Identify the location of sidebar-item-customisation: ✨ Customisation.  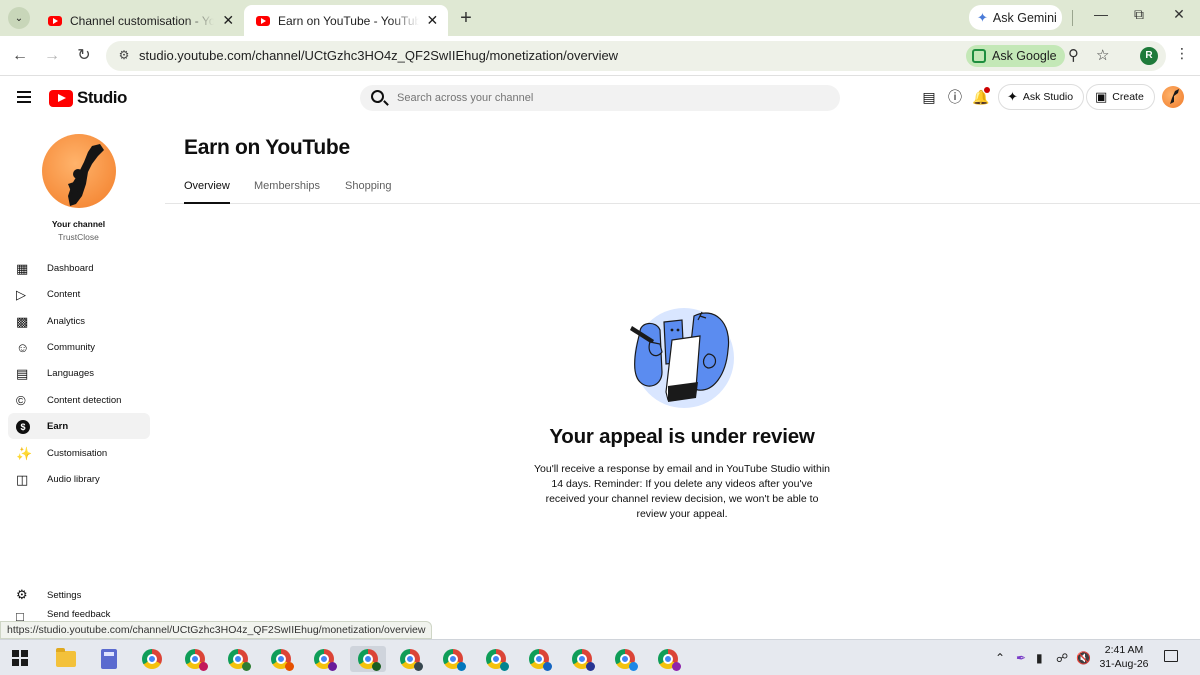
(79, 453).